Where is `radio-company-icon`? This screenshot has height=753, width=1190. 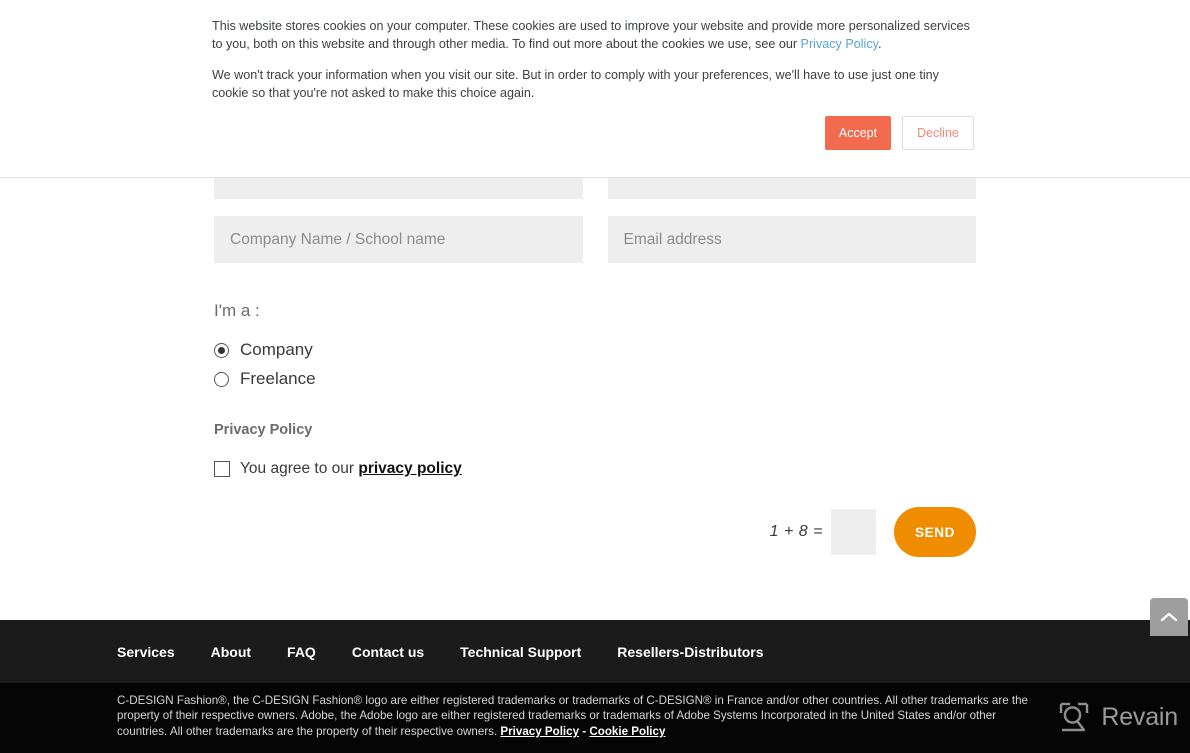 radio-company-icon is located at coordinates (221, 350).